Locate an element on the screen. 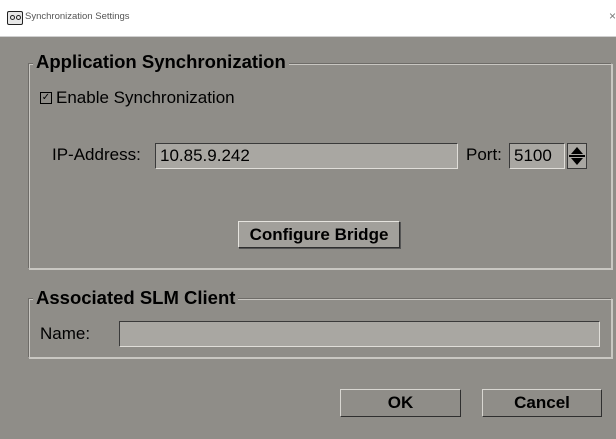 The width and height of the screenshot is (616, 439). port-stepper is located at coordinates (577, 156).